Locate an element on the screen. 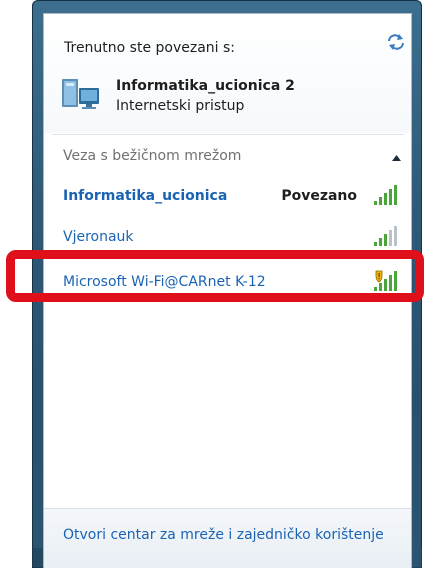  current-network-access: Internetski pristup is located at coordinates (180, 106).